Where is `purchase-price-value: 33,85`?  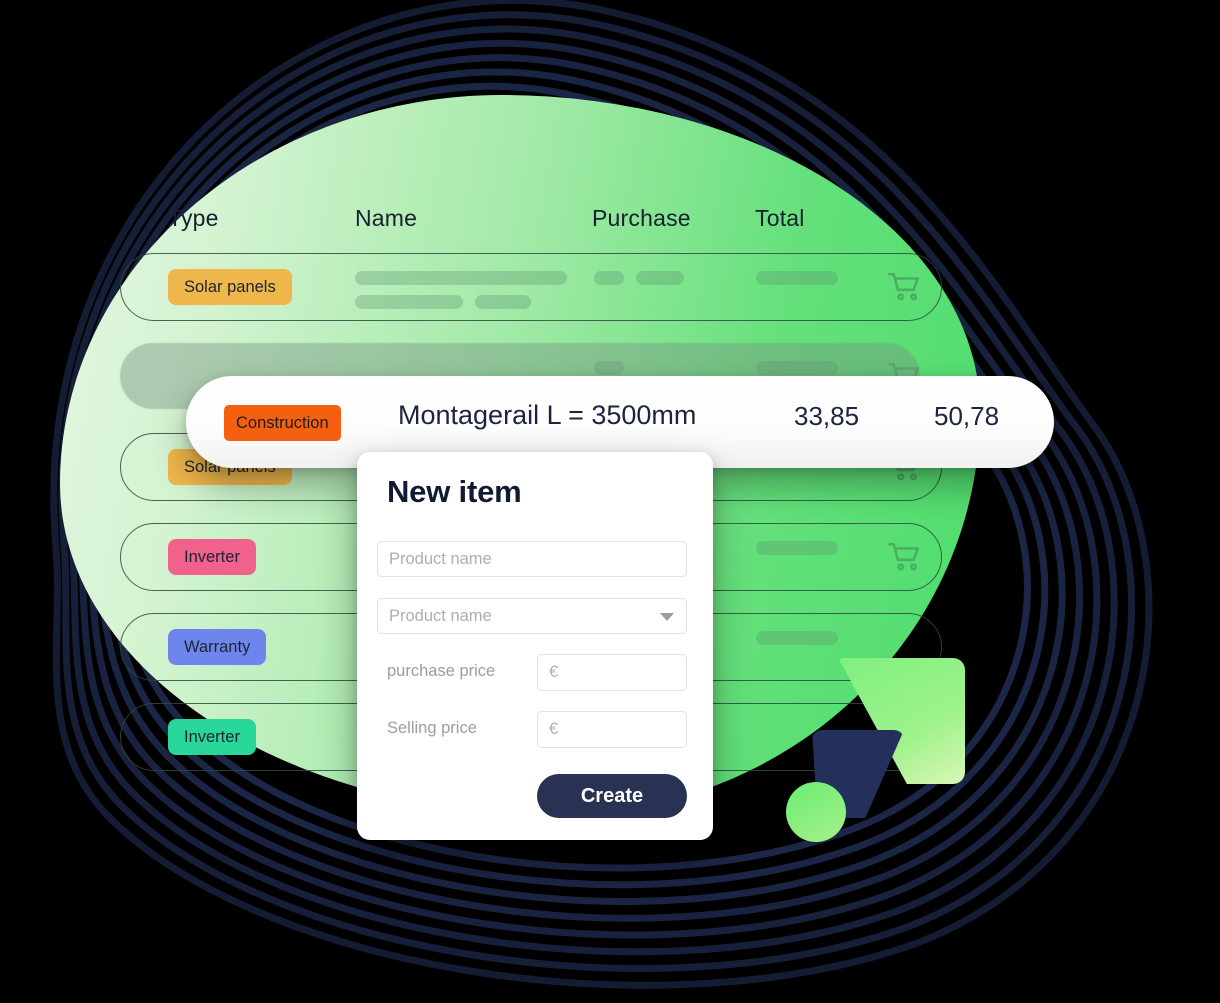 purchase-price-value: 33,85 is located at coordinates (827, 416).